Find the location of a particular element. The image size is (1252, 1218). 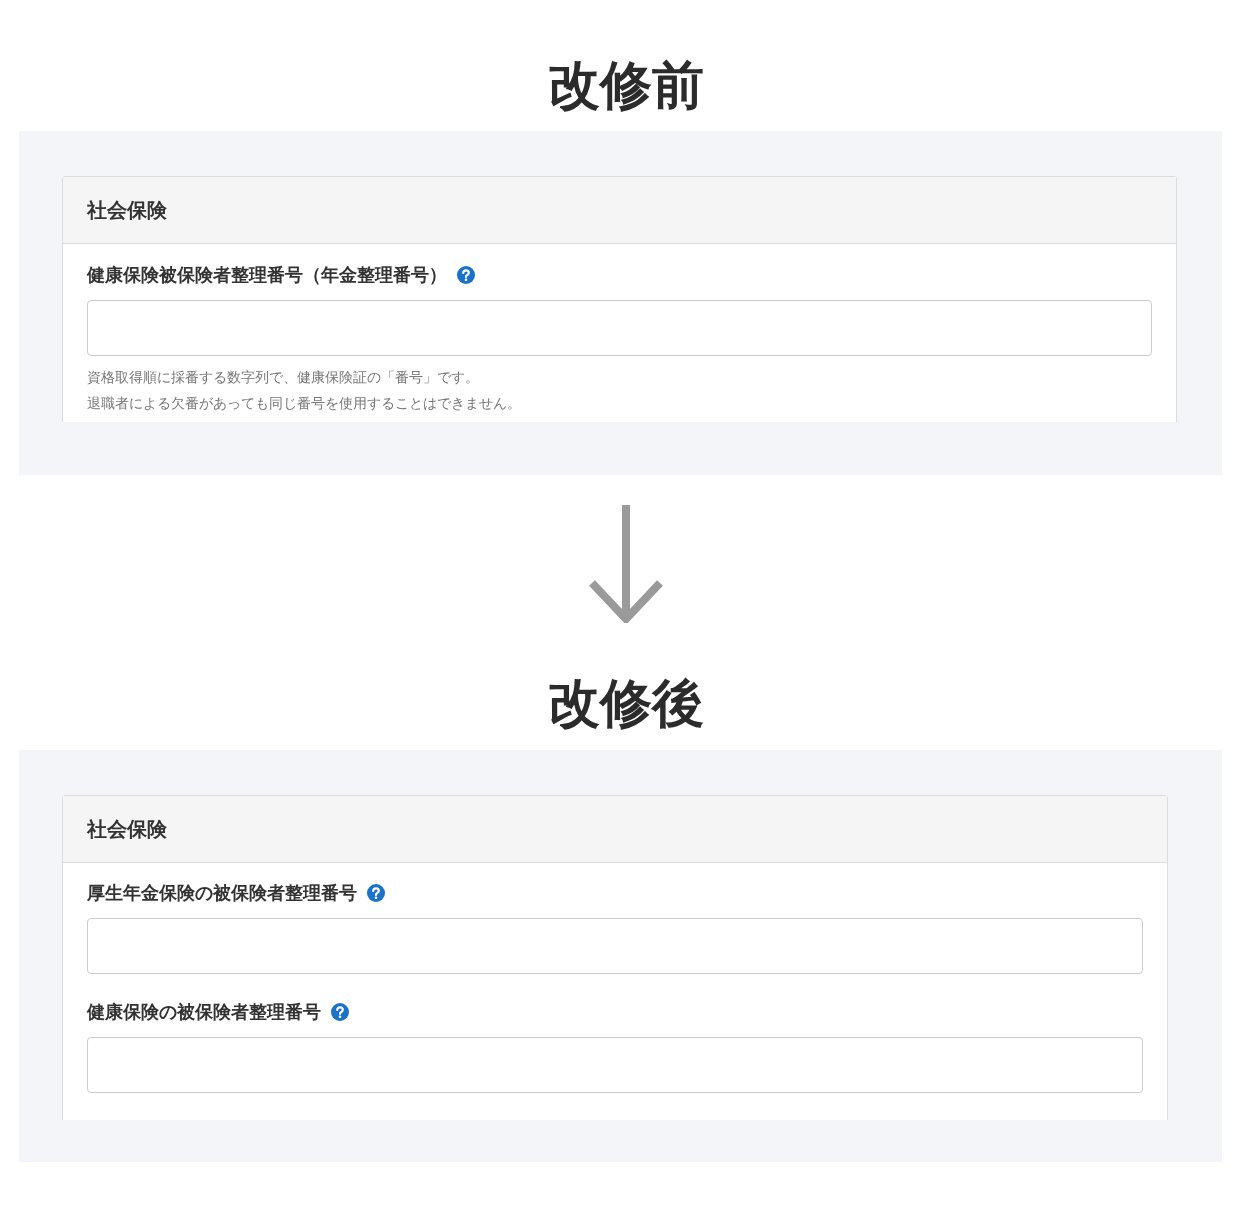

field-label: 健康保険の被保険者整理番号 is located at coordinates (204, 1012).